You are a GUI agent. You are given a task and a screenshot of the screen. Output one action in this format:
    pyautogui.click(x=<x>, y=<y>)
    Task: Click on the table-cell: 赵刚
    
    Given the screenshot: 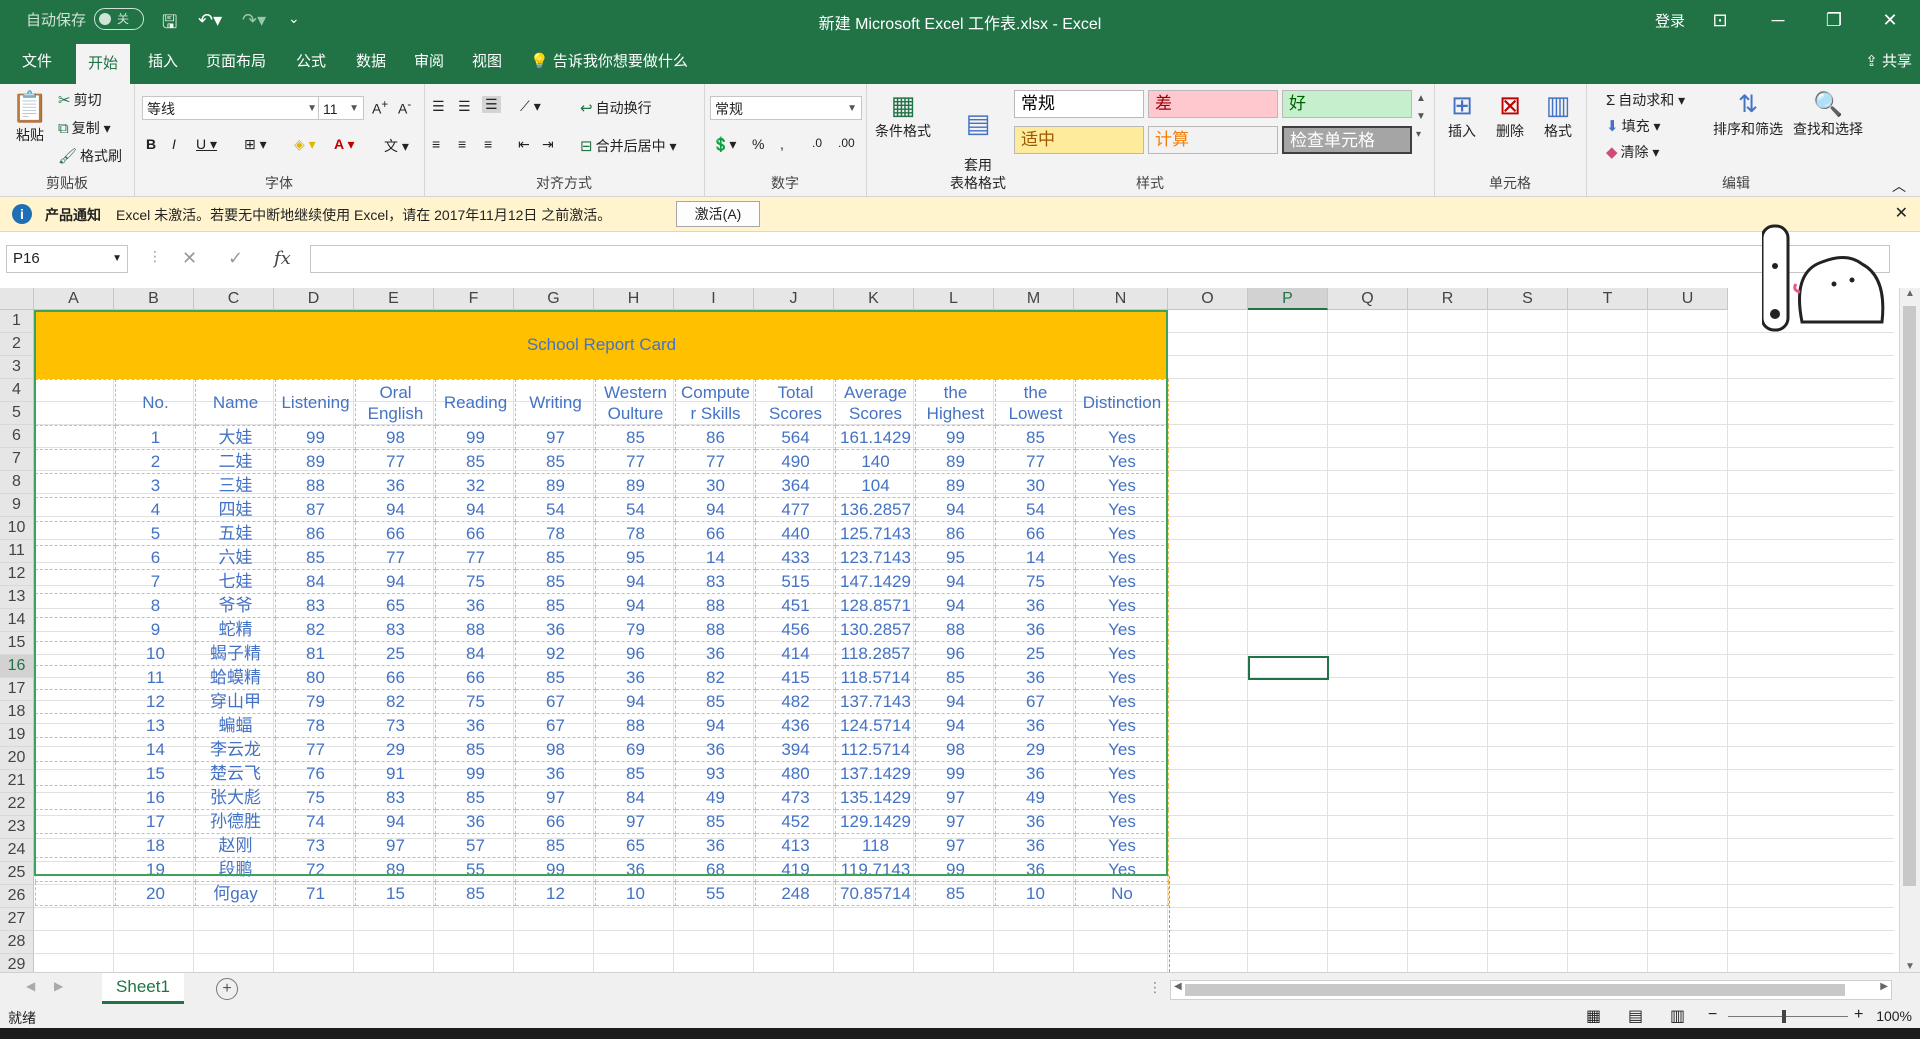 What is the action you would take?
    pyautogui.click(x=235, y=845)
    